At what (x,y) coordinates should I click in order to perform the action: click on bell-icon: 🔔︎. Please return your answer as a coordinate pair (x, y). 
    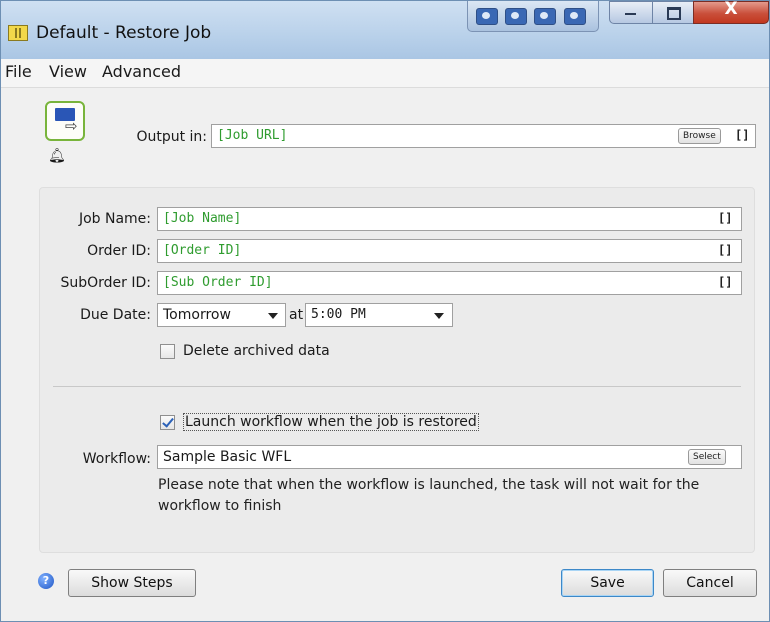
    Looking at the image, I should click on (57, 156).